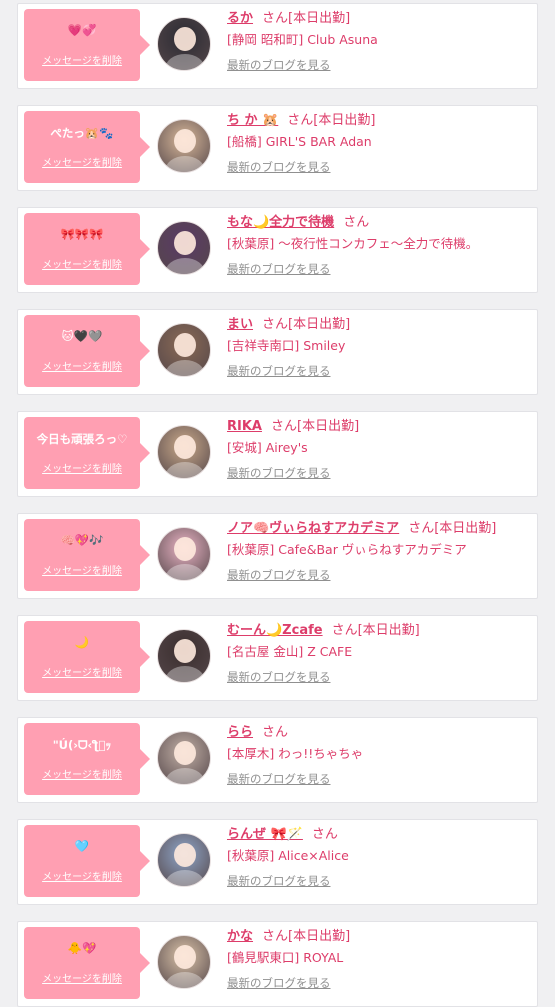 The height and width of the screenshot is (1007, 555). Describe the element at coordinates (288, 855) in the screenshot. I see `shop-name: [秋葉原] Alice×Alice` at that location.